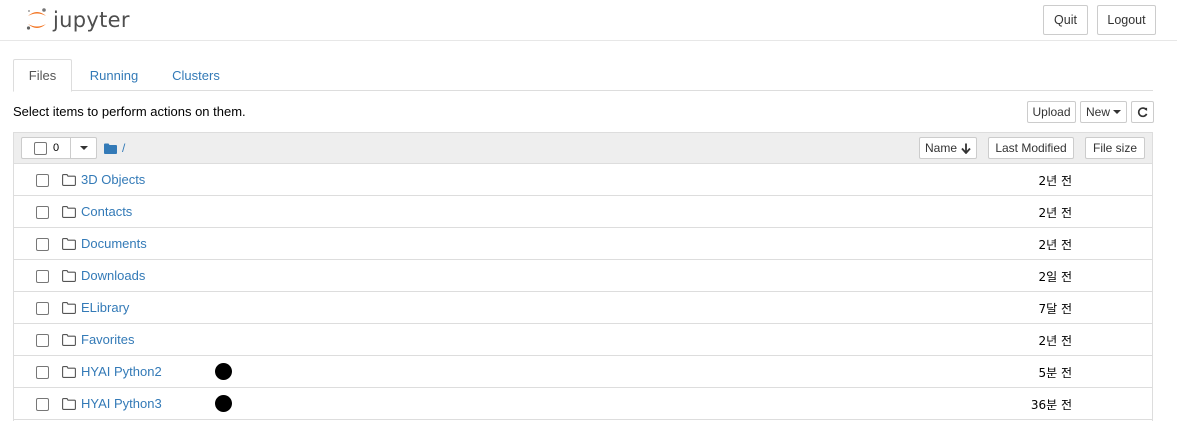 This screenshot has width=1177, height=421. I want to click on sort-by-modified-button: Last Modified, so click(1031, 148).